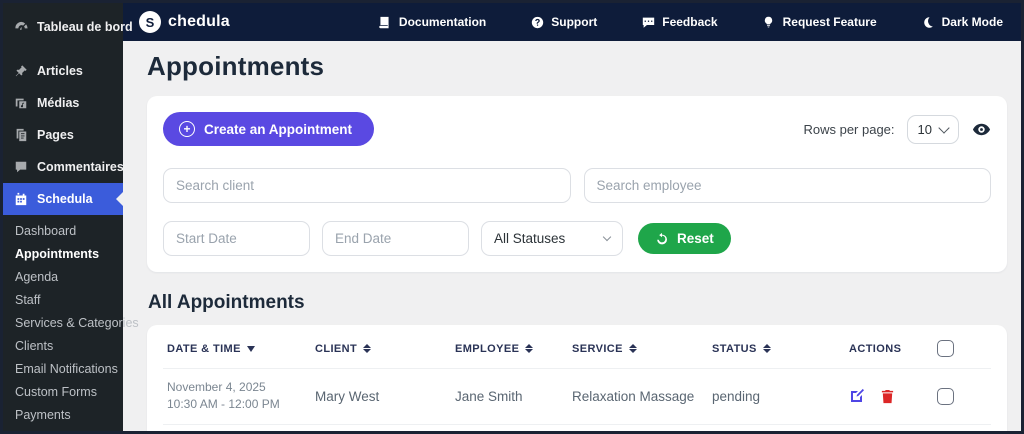  I want to click on dark-mode-toggle: Dark Mode, so click(962, 22).